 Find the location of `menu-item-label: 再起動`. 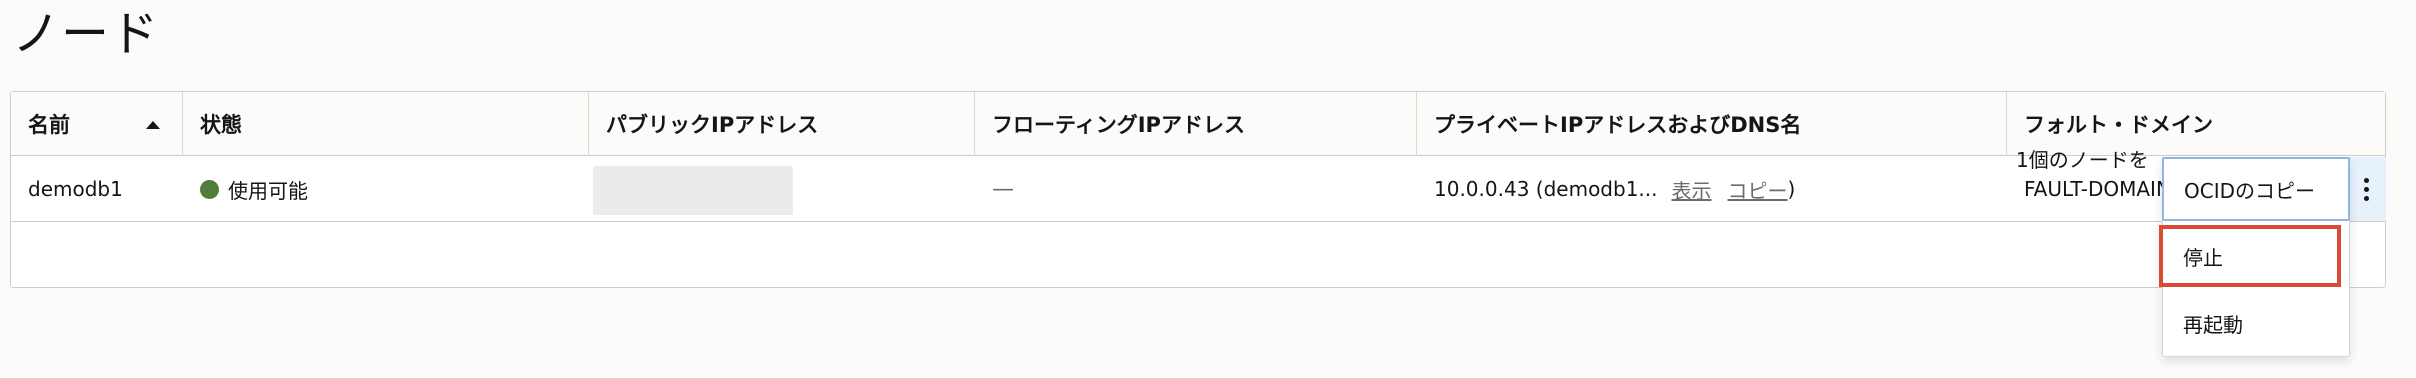

menu-item-label: 再起動 is located at coordinates (2213, 324).